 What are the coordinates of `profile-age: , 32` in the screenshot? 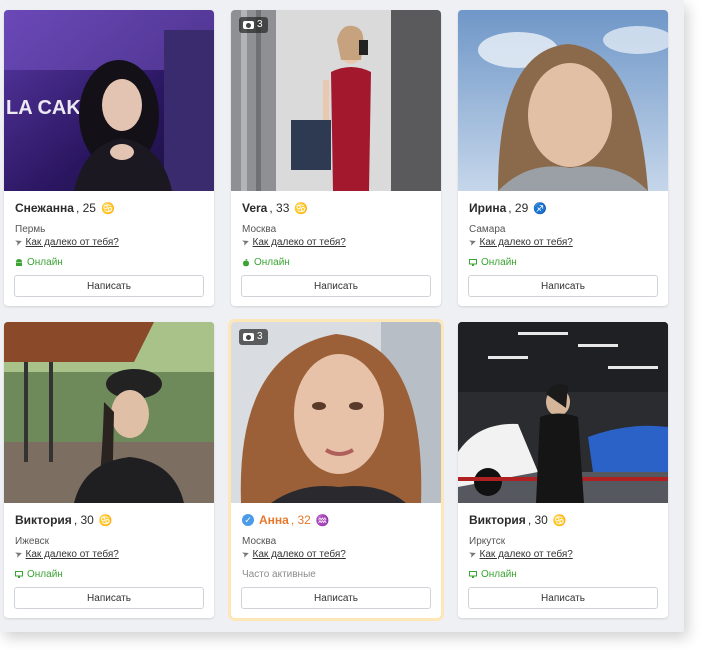 It's located at (300, 520).